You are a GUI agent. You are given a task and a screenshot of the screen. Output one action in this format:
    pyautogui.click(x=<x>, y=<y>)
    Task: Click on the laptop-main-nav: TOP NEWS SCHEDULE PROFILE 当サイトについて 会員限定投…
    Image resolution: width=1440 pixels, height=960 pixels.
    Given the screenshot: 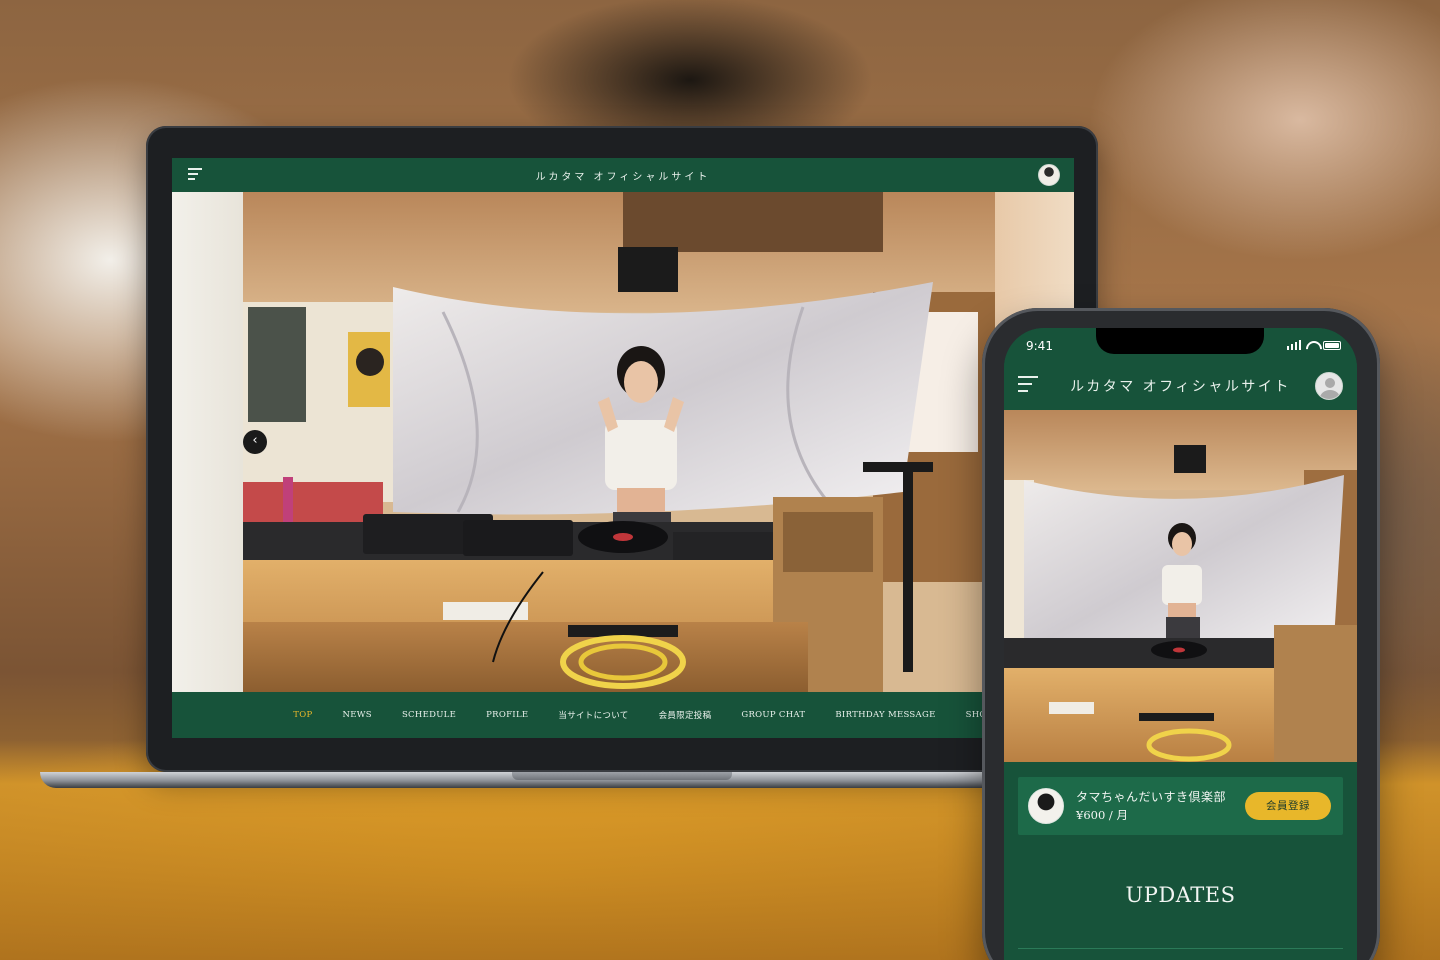 What is the action you would take?
    pyautogui.click(x=623, y=715)
    